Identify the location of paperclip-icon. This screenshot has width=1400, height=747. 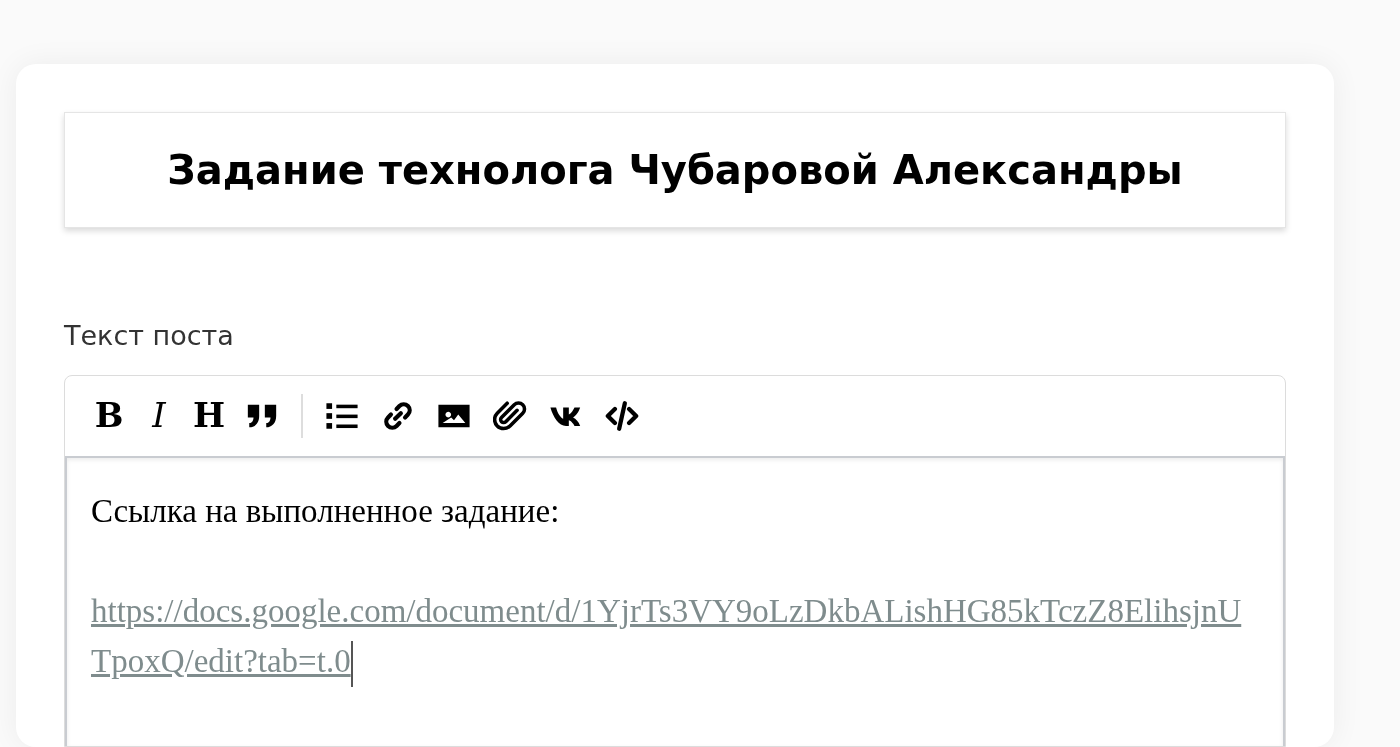
(510, 415).